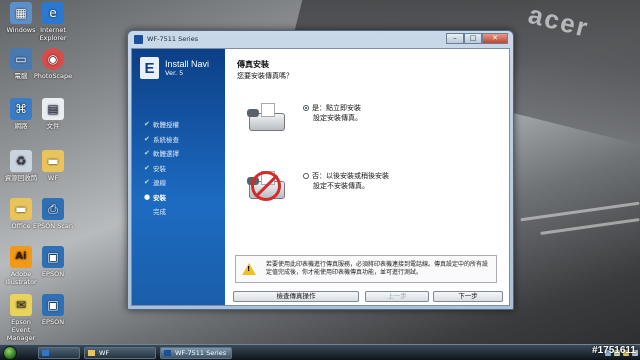 This screenshot has height=360, width=640. Describe the element at coordinates (53, 109) in the screenshot. I see `document-icon: ▤` at that location.